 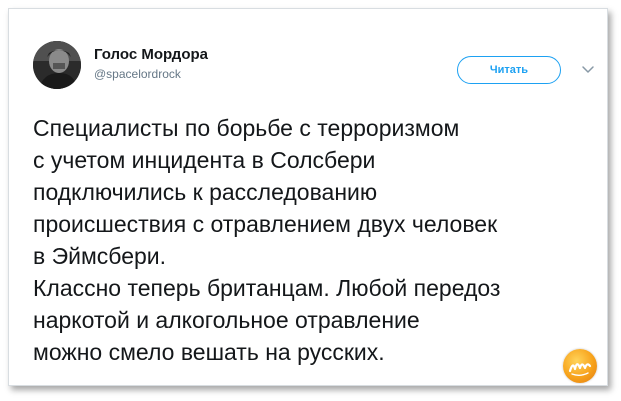 I want to click on tweet-text-line: Специалисты по борьбе с терроризмом, so click(x=246, y=128).